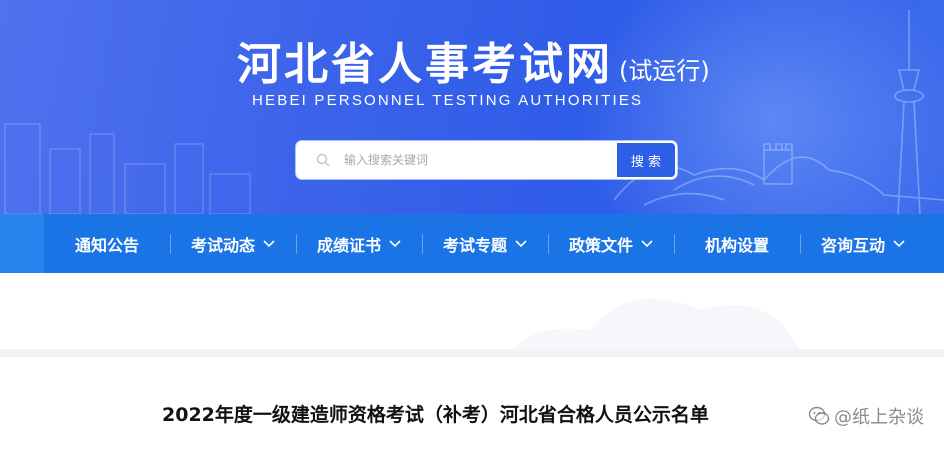 The width and height of the screenshot is (944, 452). Describe the element at coordinates (879, 417) in the screenshot. I see `watermark-text: @纸上杂谈` at that location.